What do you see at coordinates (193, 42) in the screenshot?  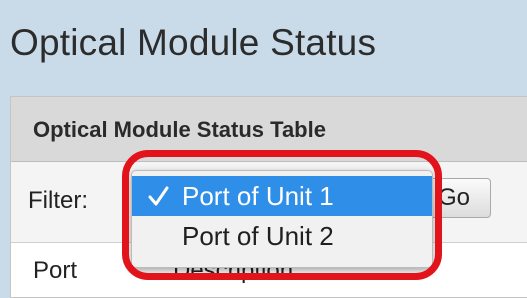 I see `page-title: Optical Module Status` at bounding box center [193, 42].